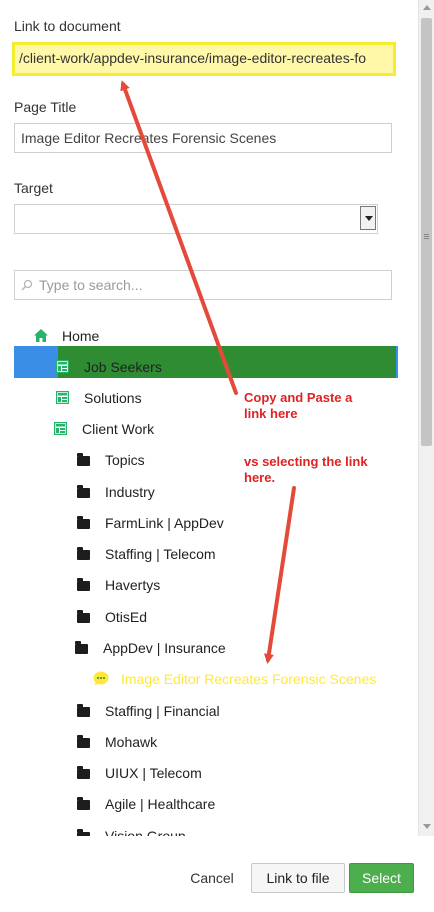 This screenshot has height=912, width=434. What do you see at coordinates (279, 575) in the screenshot?
I see `arrow-to-selected-item` at bounding box center [279, 575].